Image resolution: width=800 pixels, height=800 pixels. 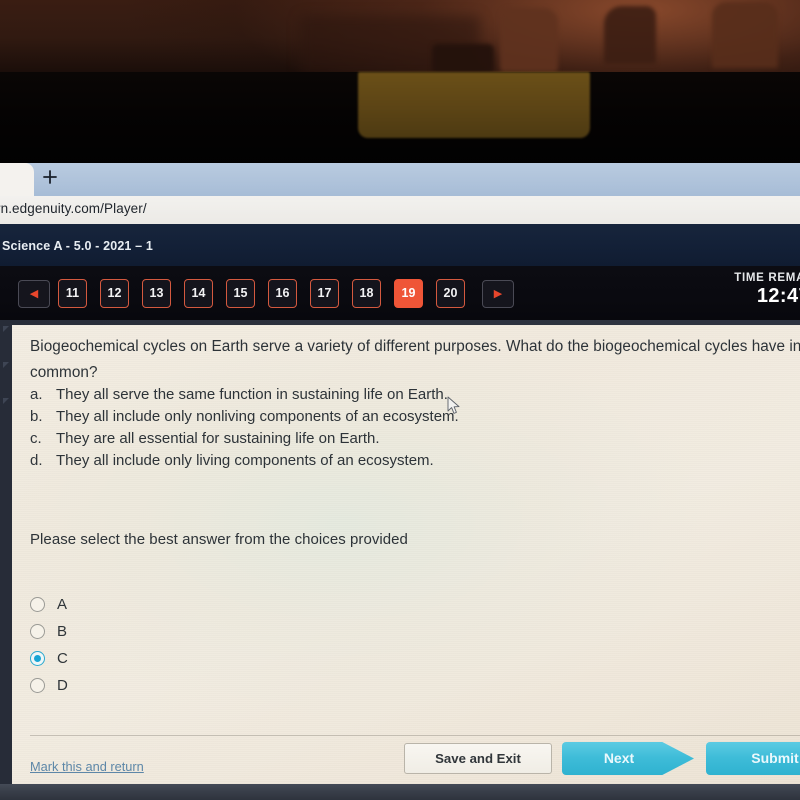 I want to click on footer-divider, so click(x=415, y=735).